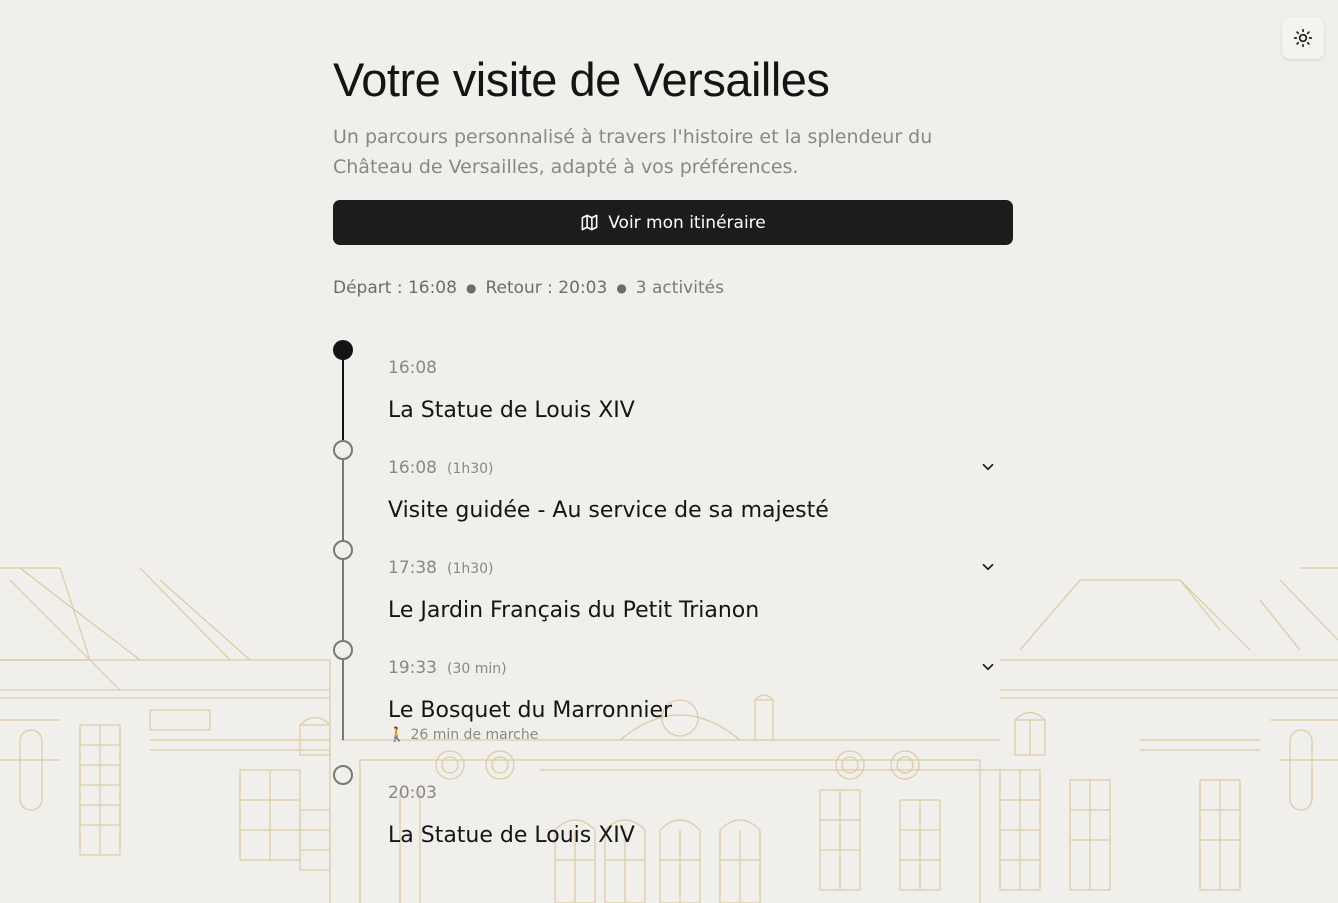  I want to click on item-time: 17:38, so click(412, 568).